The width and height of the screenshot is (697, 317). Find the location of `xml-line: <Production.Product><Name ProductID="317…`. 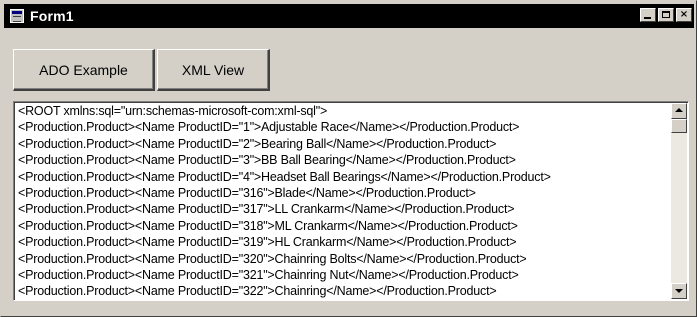

xml-line: <Production.Product><Name ProductID="317… is located at coordinates (266, 209).